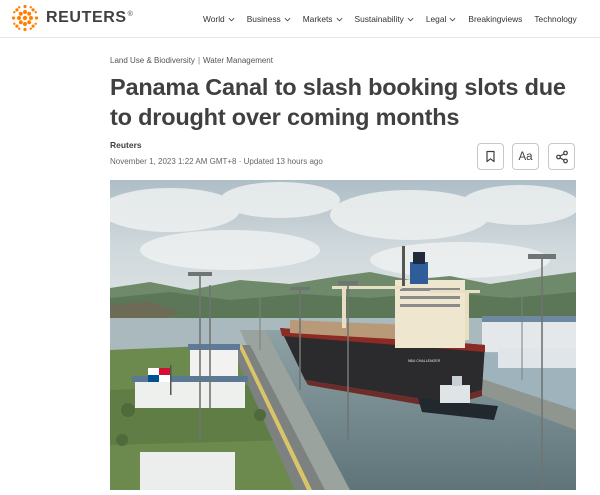 Image resolution: width=600 pixels, height=495 pixels. I want to click on nav-item-label: Technology, so click(555, 19).